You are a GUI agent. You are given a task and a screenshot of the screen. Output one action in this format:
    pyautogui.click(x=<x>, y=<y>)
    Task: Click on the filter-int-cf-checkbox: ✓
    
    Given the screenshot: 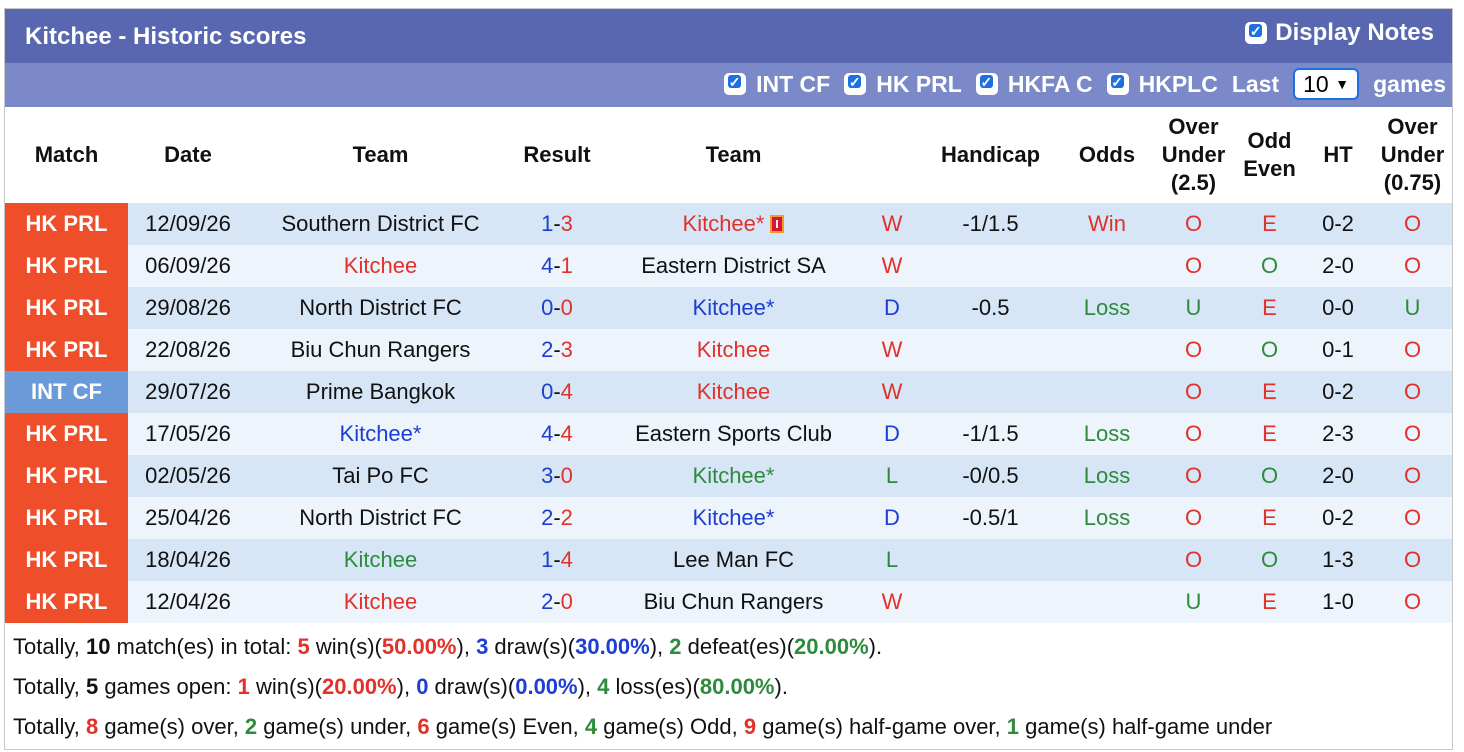 What is the action you would take?
    pyautogui.click(x=735, y=84)
    